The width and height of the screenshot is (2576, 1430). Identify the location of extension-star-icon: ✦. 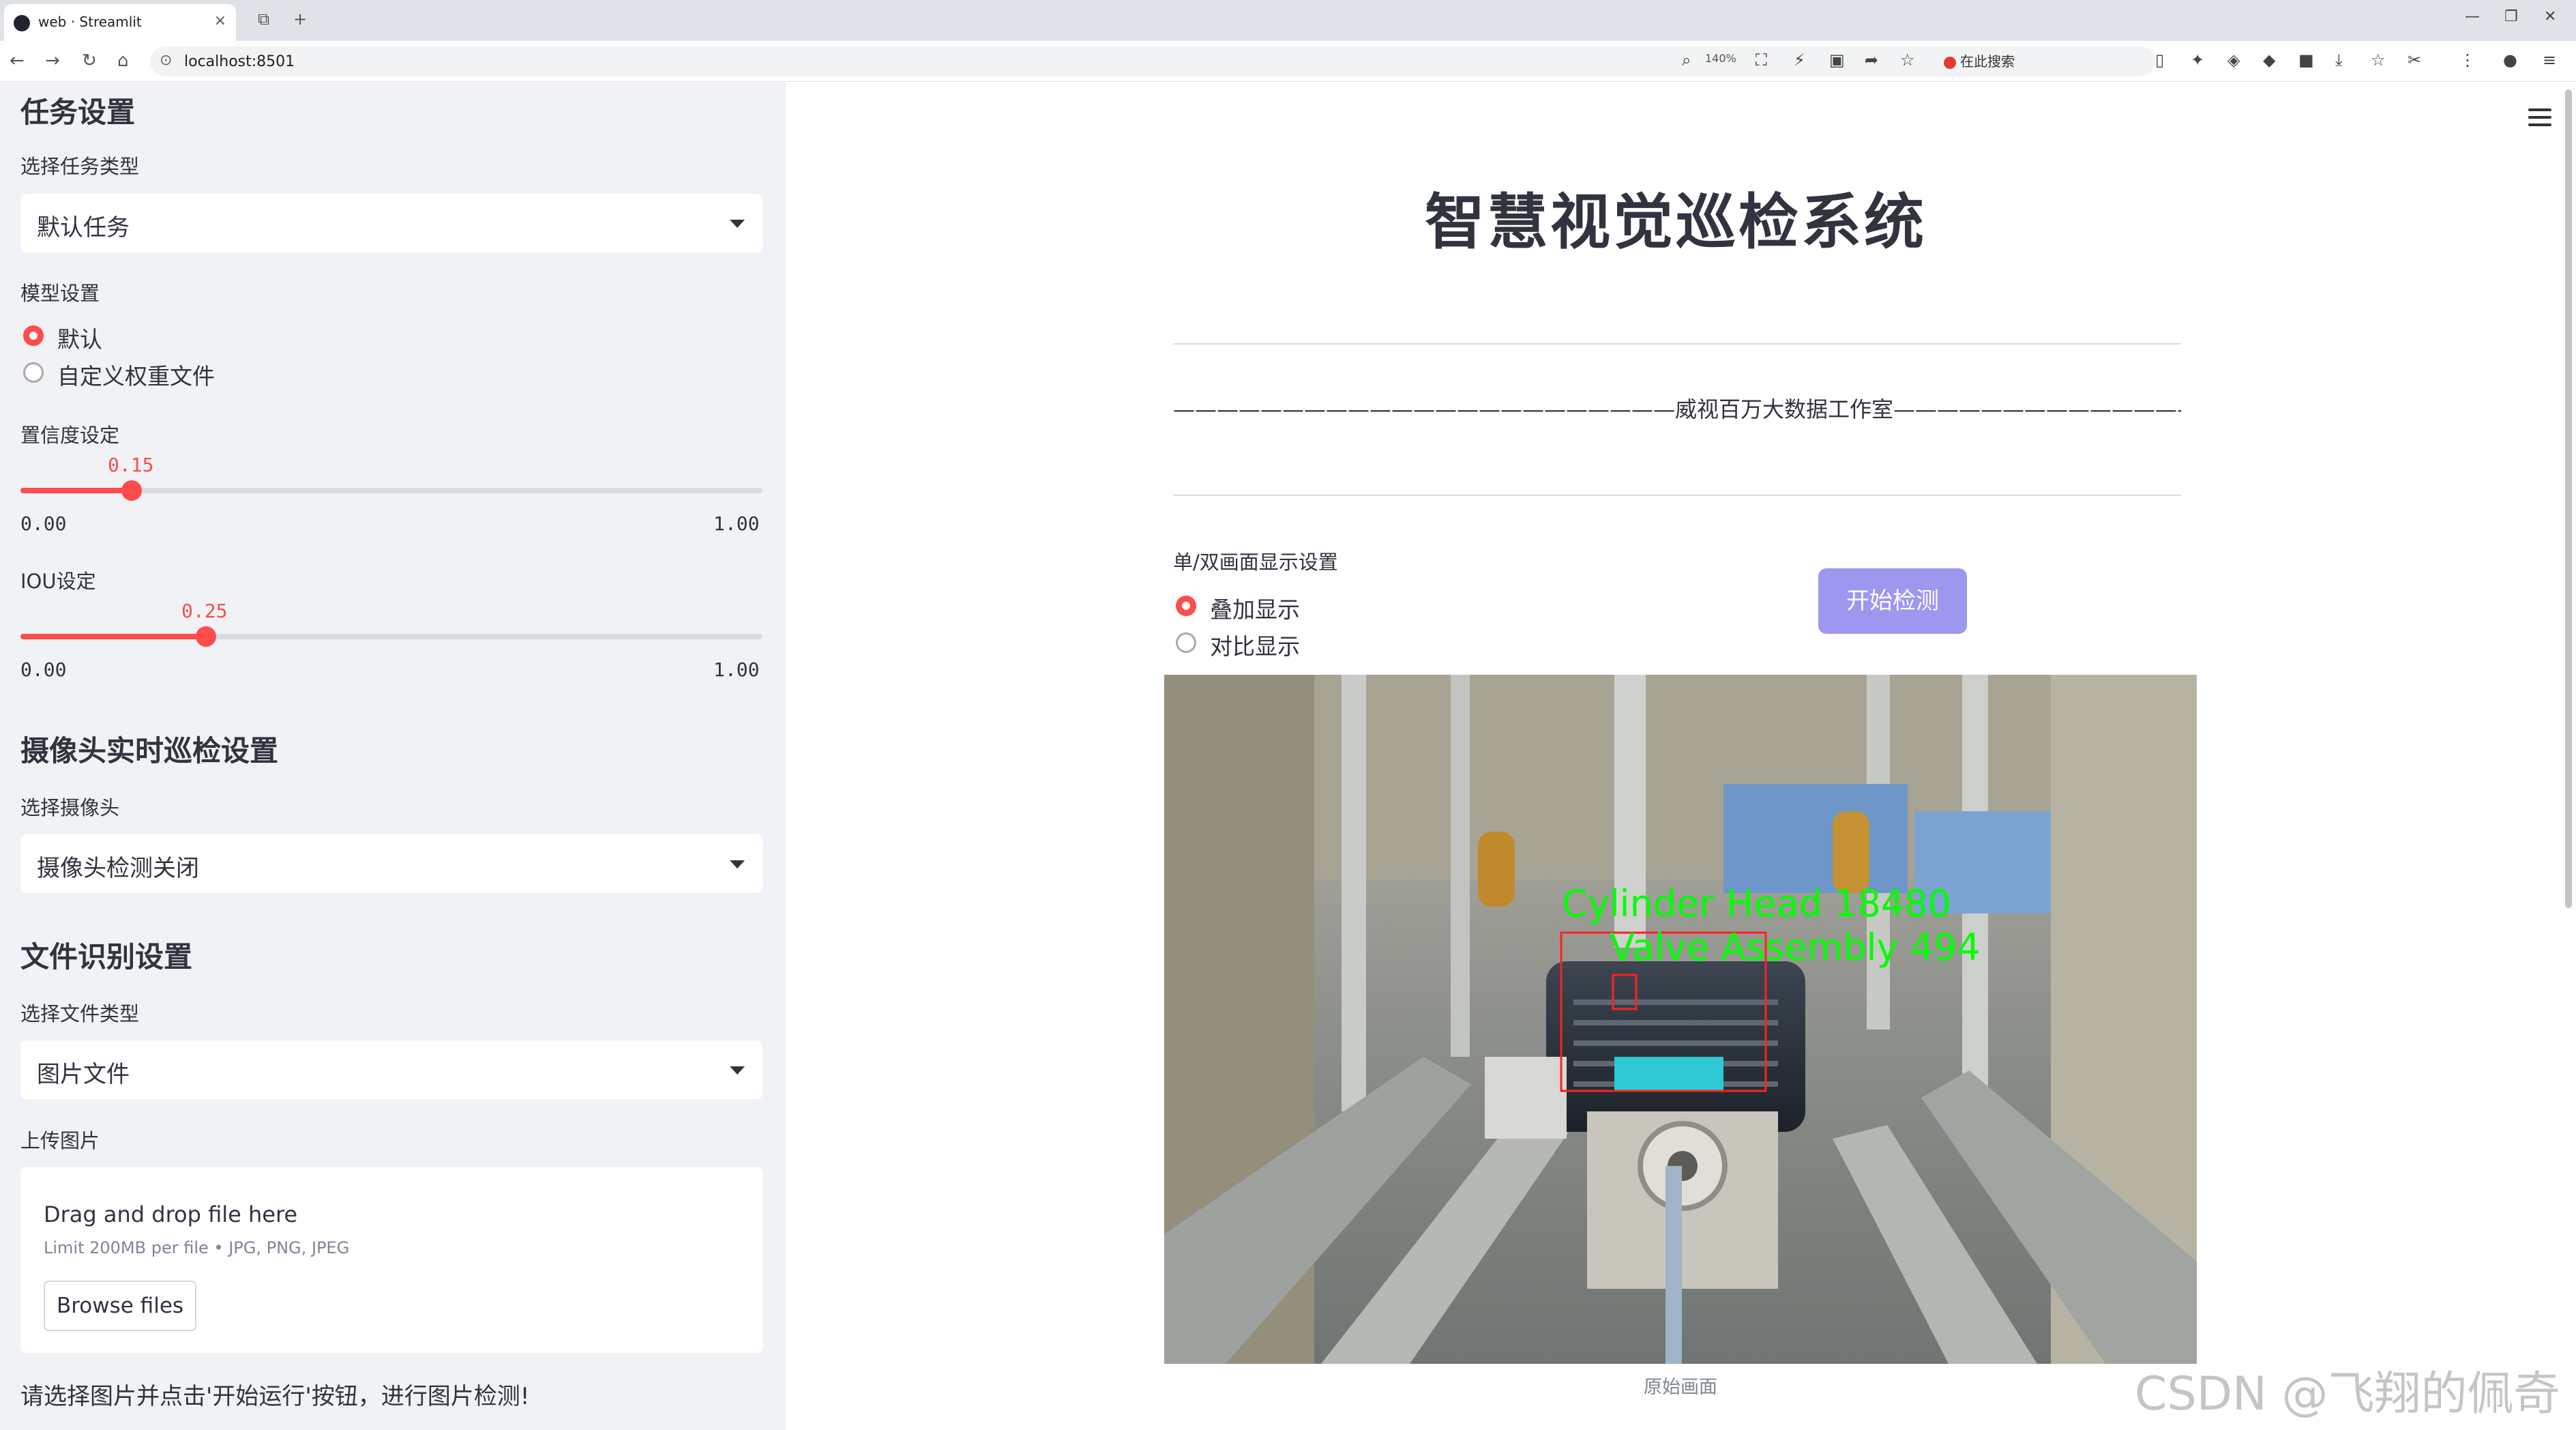
(2197, 60).